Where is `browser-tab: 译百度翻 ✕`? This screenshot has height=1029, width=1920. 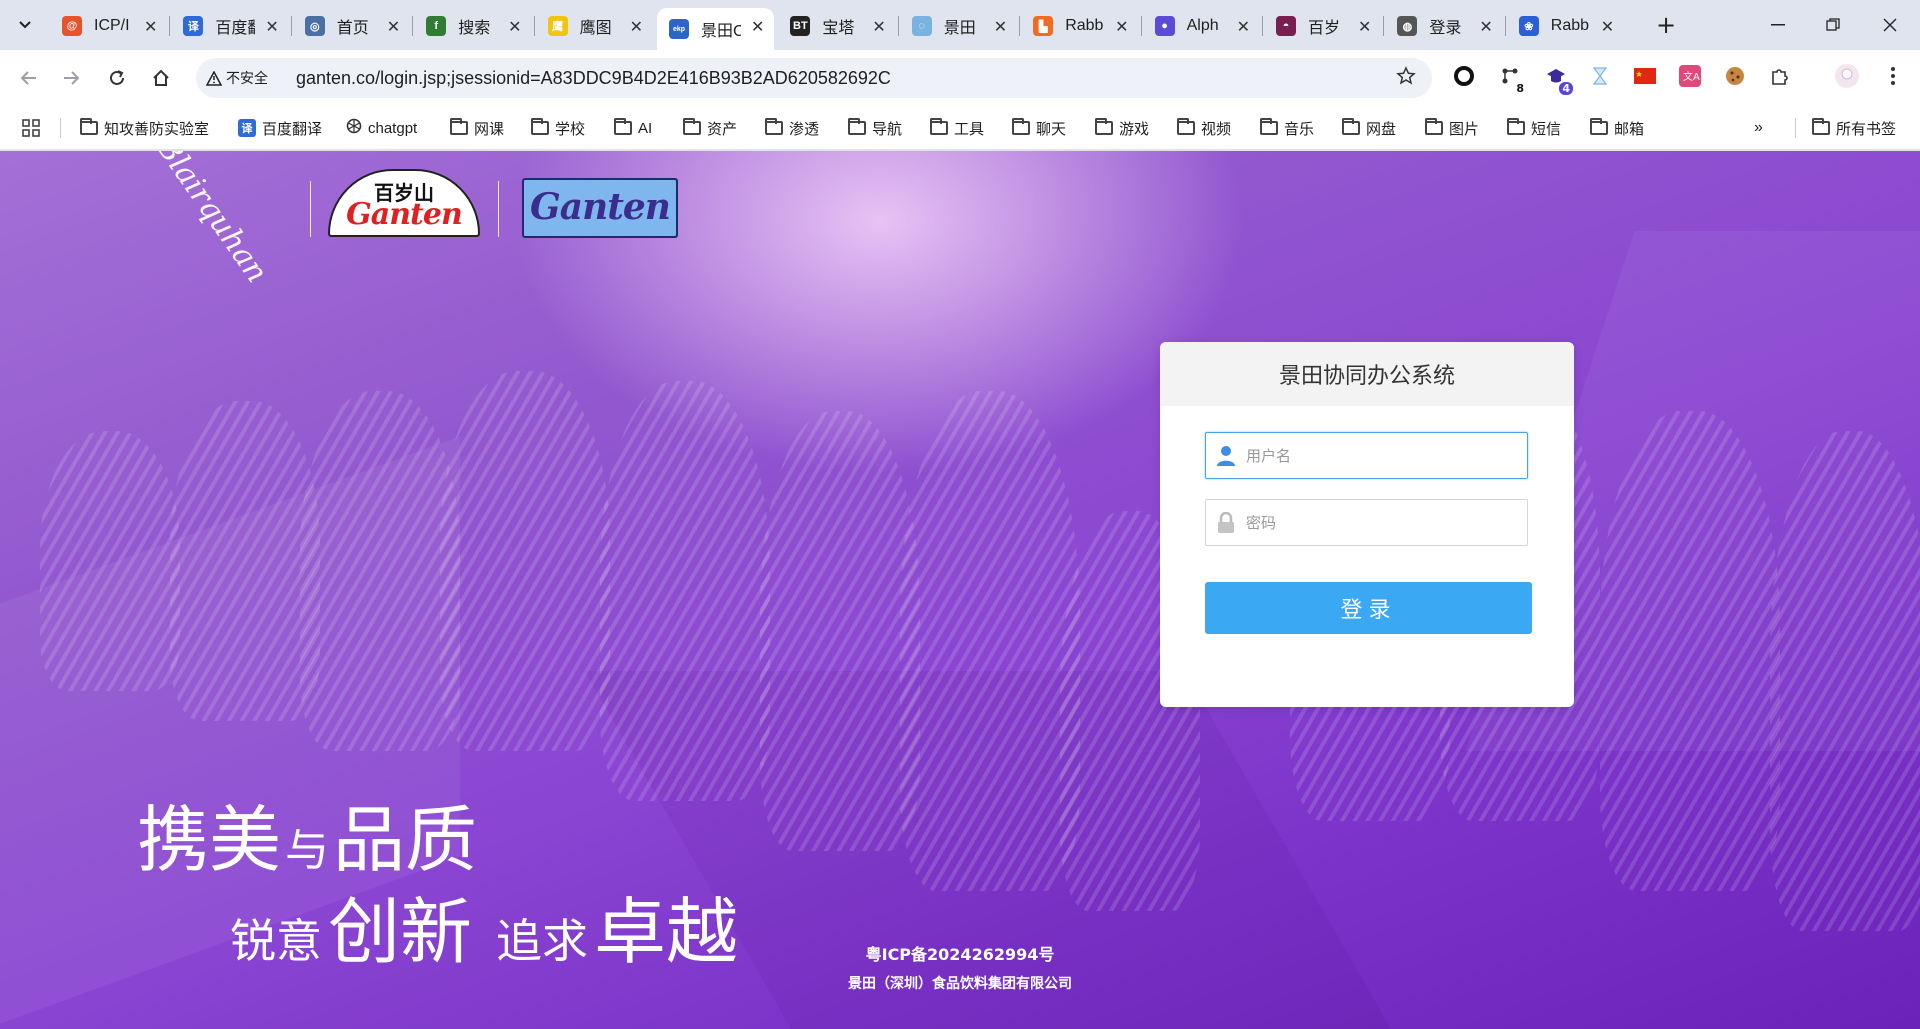
browser-tab: 译百度翻 ✕ is located at coordinates (229, 26).